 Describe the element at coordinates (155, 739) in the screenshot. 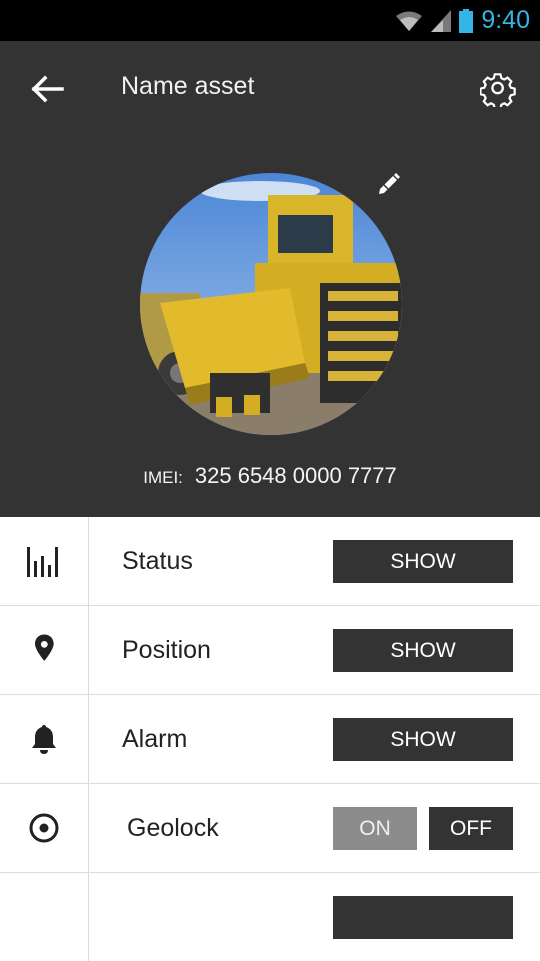

I see `alarm-label: Alarm` at that location.